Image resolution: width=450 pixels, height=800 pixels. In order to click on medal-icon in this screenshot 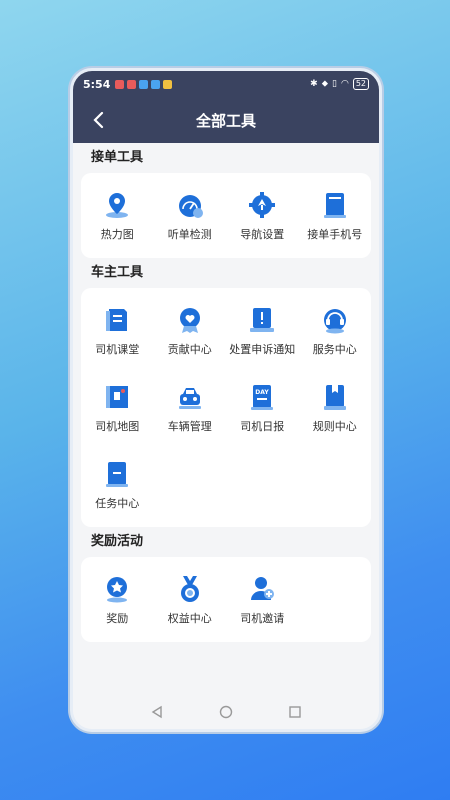, I will do `click(189, 588)`.